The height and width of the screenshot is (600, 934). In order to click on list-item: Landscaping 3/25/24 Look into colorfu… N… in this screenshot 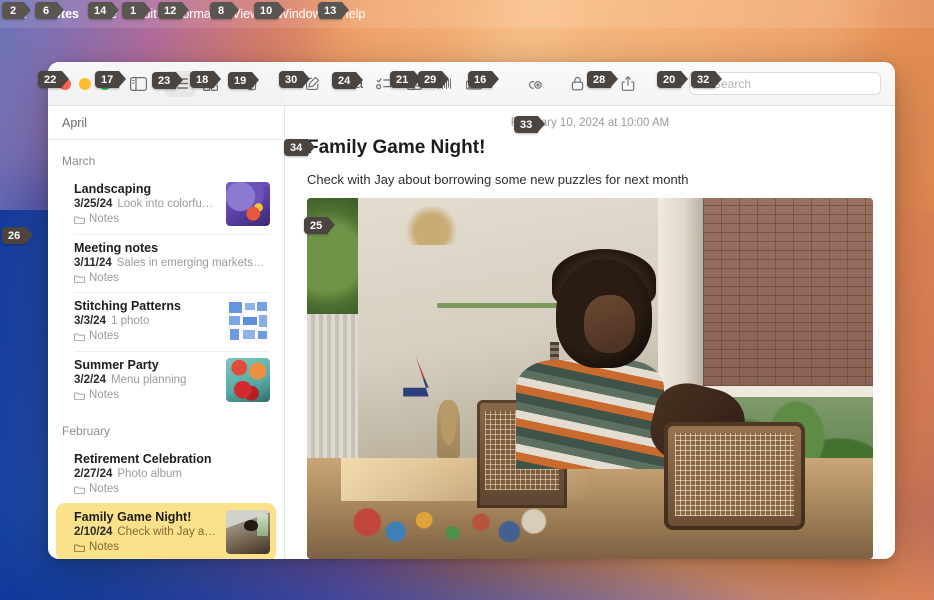, I will do `click(166, 204)`.